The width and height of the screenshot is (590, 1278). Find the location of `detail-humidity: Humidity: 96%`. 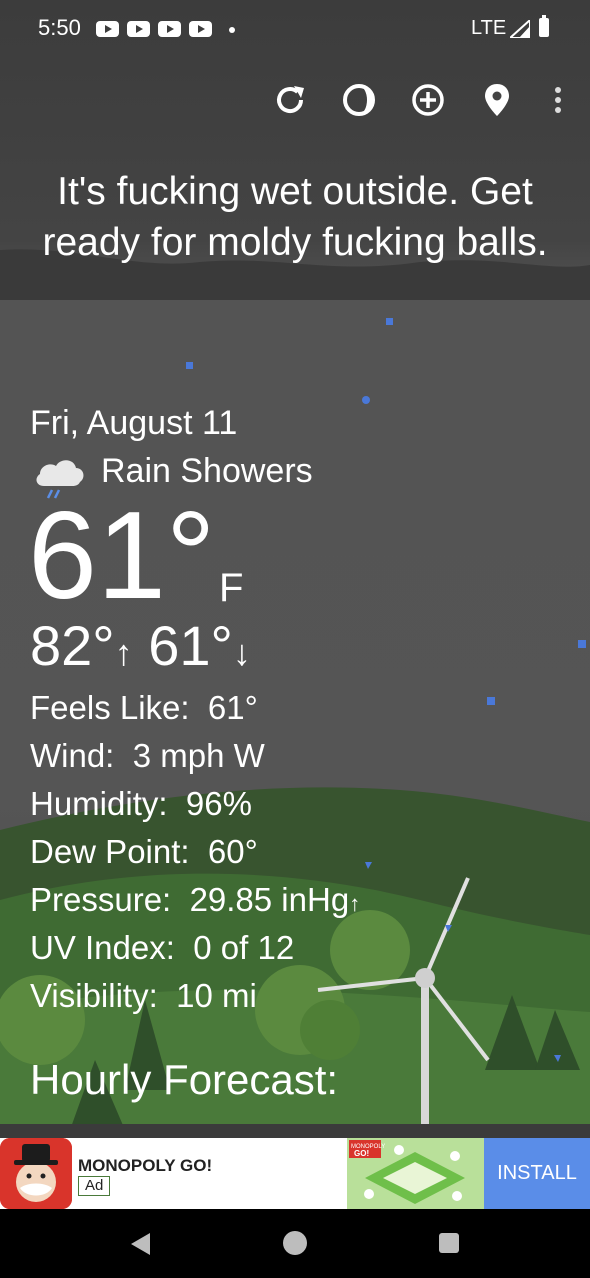

detail-humidity: Humidity: 96% is located at coordinates (141, 804).